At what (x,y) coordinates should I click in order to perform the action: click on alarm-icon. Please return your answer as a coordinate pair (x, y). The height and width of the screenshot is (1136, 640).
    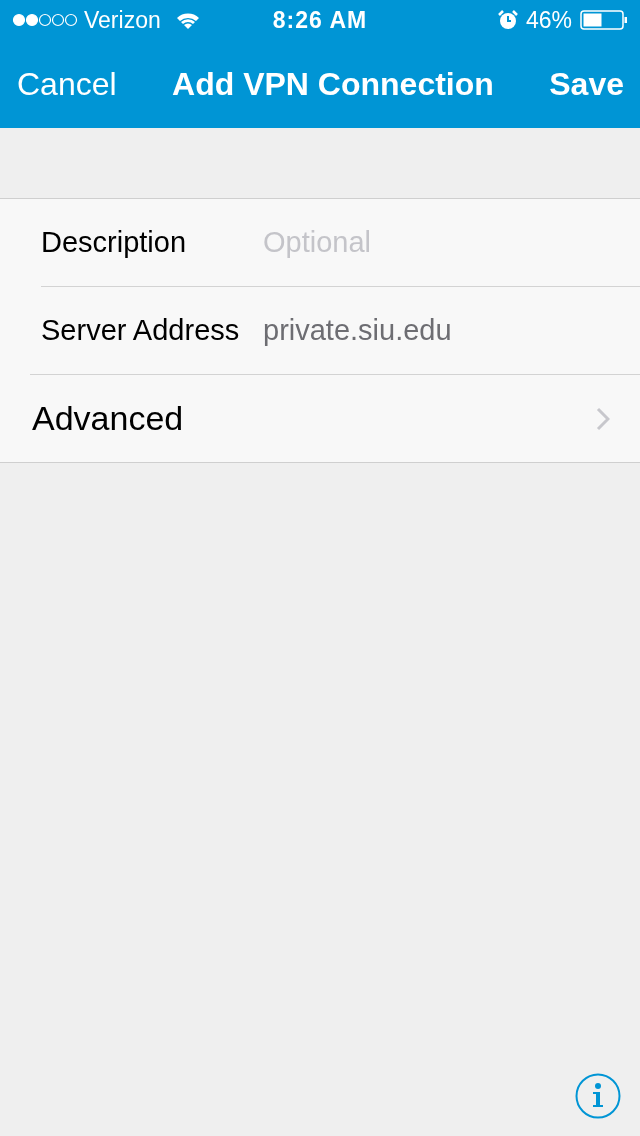
    Looking at the image, I should click on (507, 20).